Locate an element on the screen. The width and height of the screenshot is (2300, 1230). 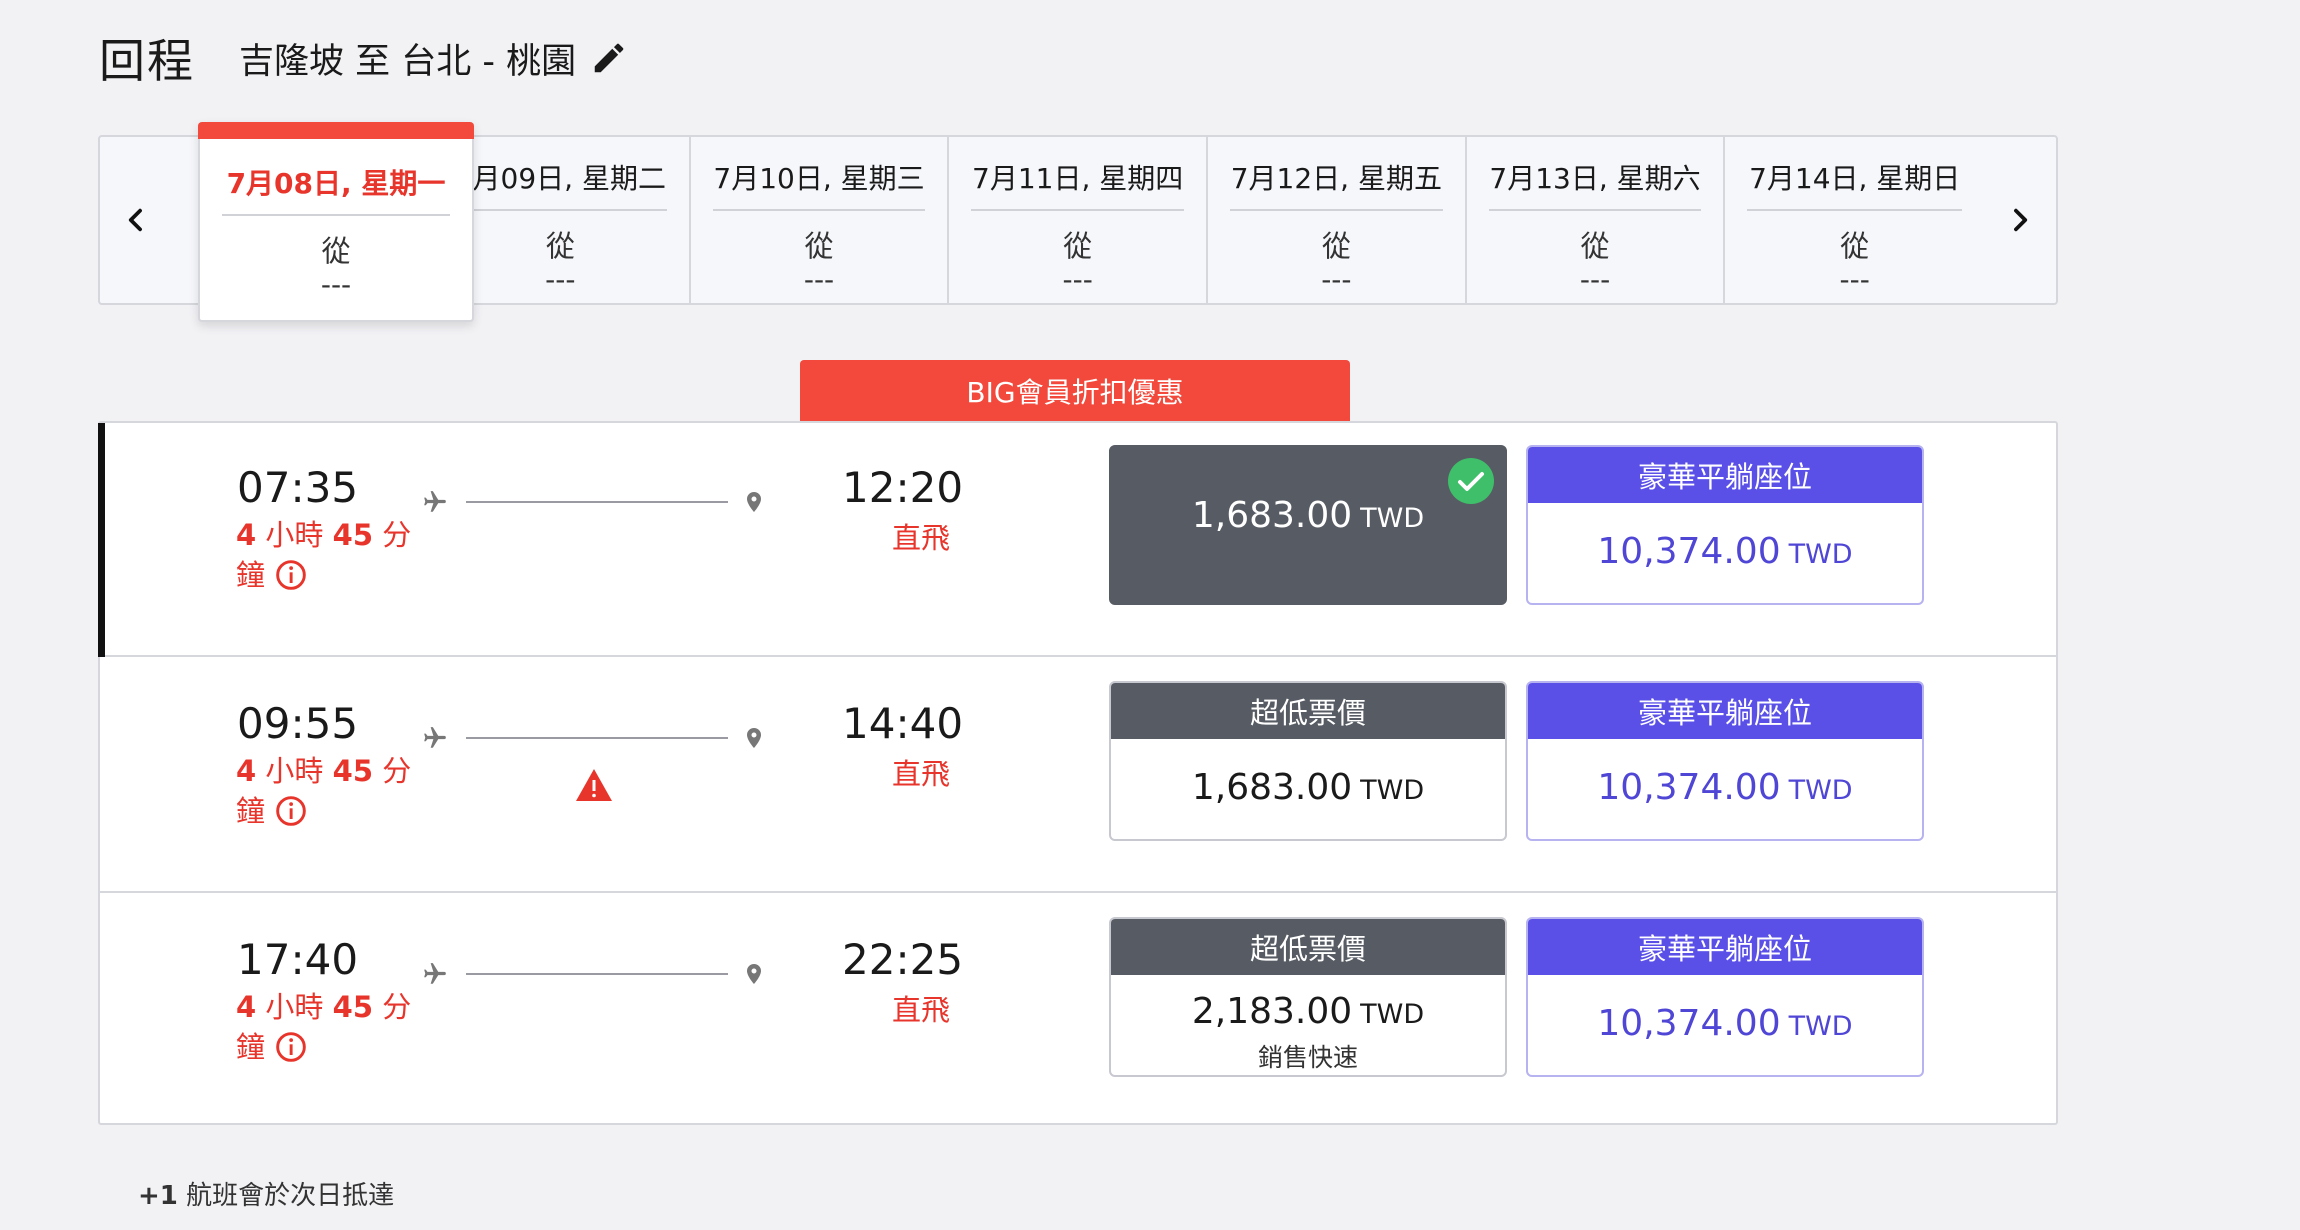
date-tab-0711: 7月11日, 星期四 從 --- is located at coordinates (1079, 220).